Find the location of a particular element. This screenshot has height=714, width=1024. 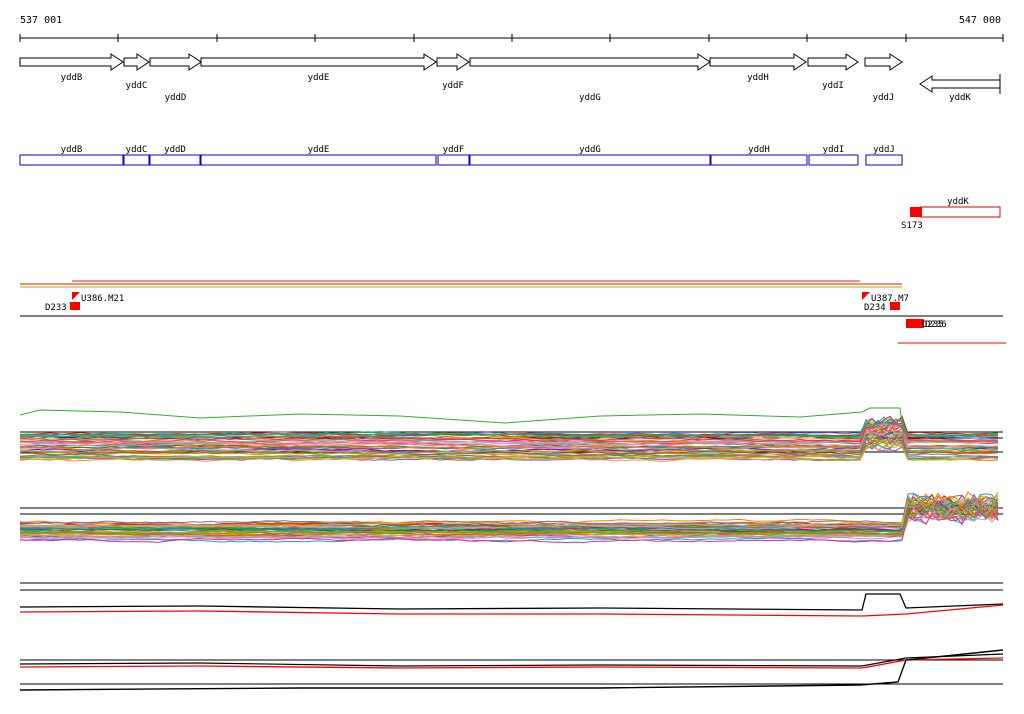

gene-label-yddD: yddD is located at coordinates (176, 98).